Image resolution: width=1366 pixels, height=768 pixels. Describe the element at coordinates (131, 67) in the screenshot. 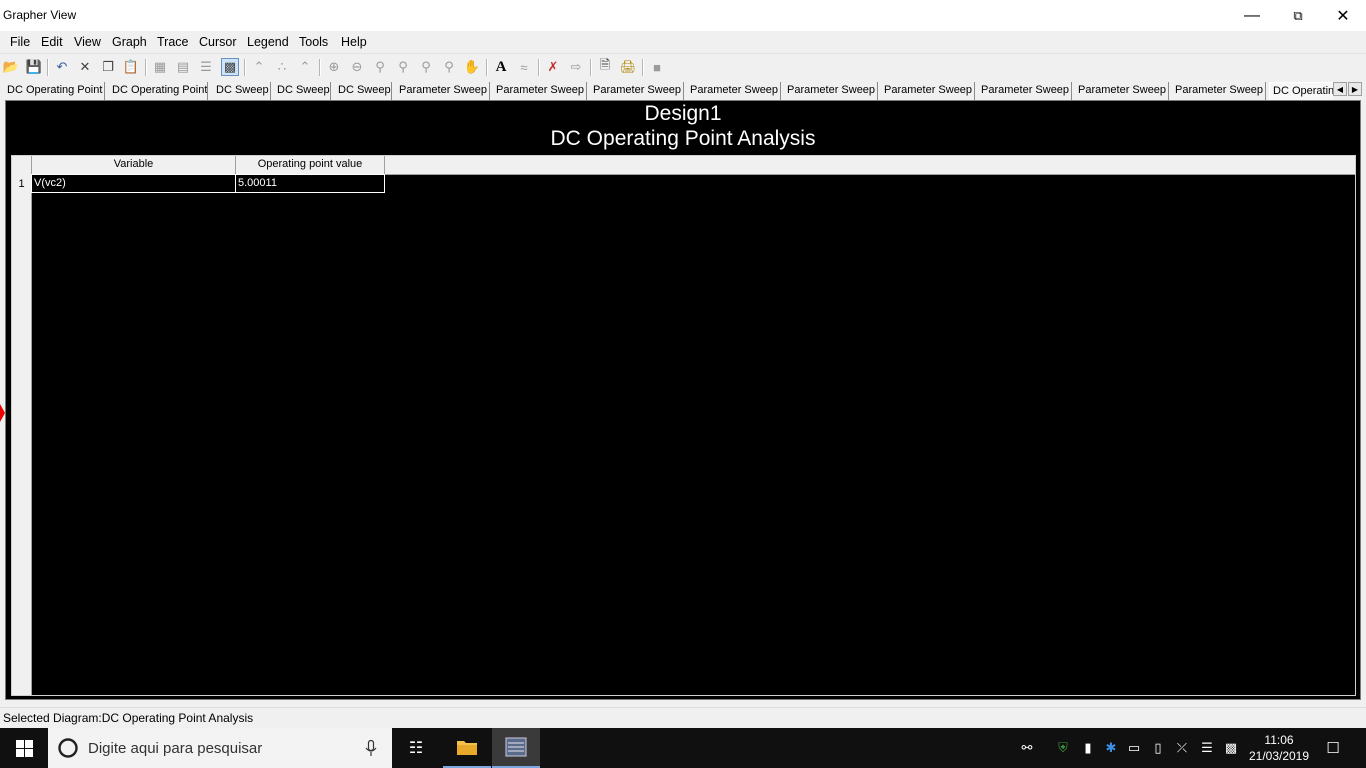

I see `paste-icon: 📋` at that location.